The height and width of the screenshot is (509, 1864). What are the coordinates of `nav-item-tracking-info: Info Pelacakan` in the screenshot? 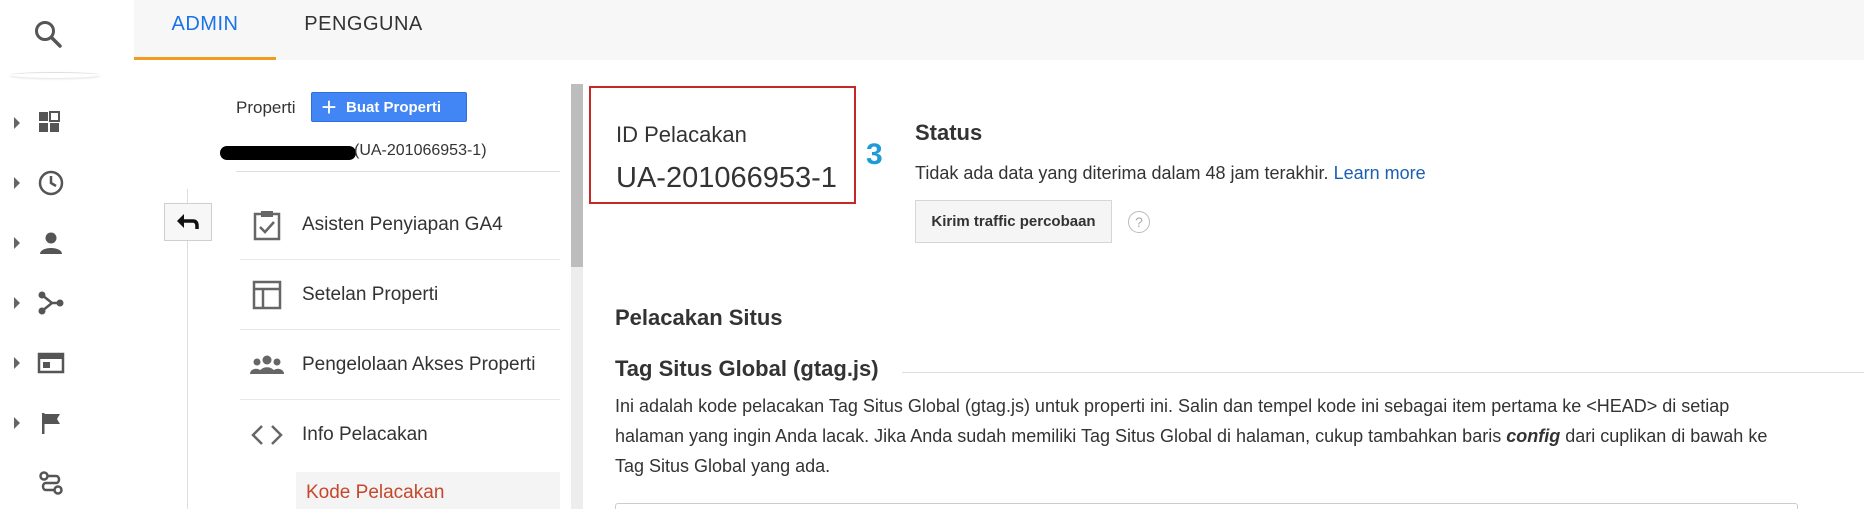 It's located at (400, 435).